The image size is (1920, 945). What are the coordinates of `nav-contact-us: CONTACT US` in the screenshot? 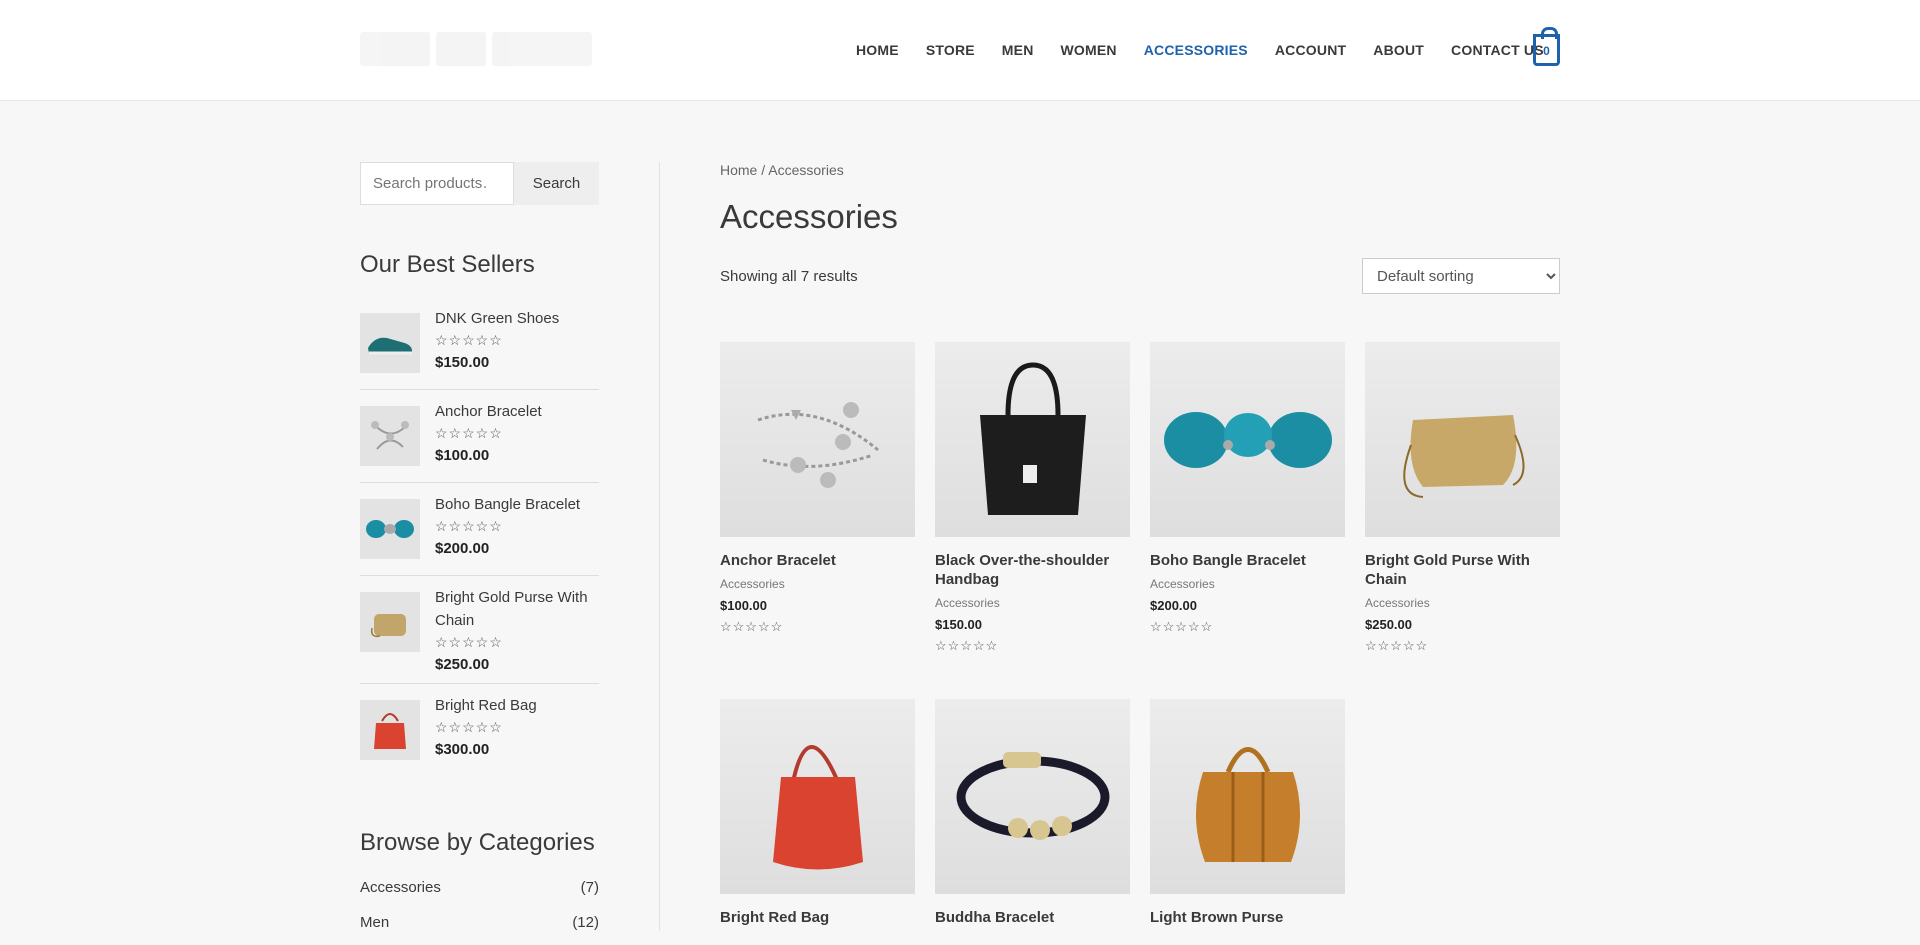 It's located at (1497, 50).